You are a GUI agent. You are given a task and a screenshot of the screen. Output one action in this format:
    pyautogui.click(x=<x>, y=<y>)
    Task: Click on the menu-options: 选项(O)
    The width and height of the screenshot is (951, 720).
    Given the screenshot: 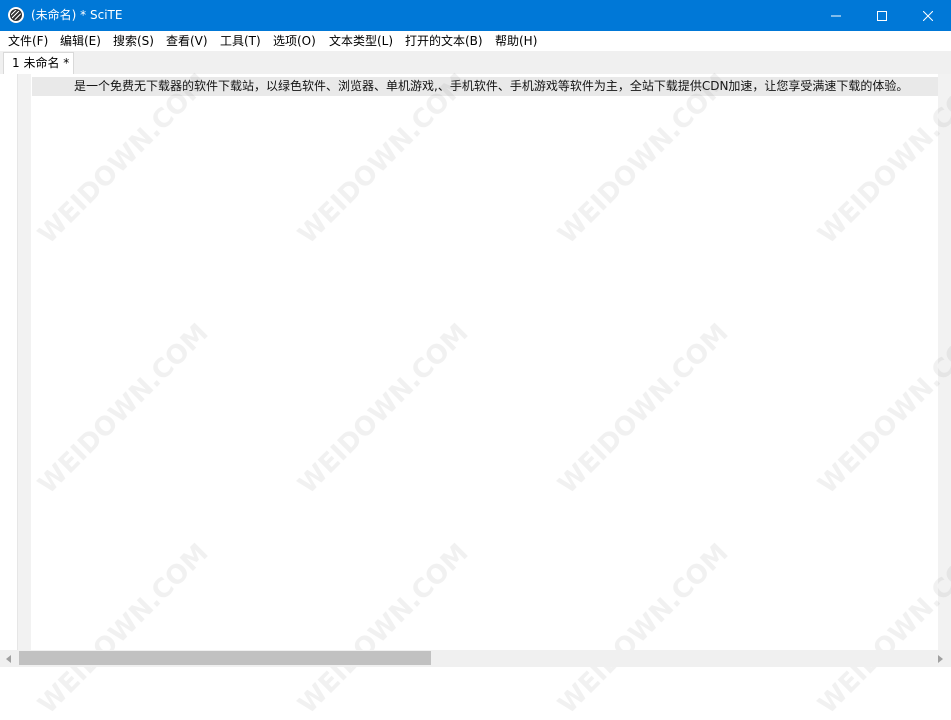 What is the action you would take?
    pyautogui.click(x=294, y=41)
    